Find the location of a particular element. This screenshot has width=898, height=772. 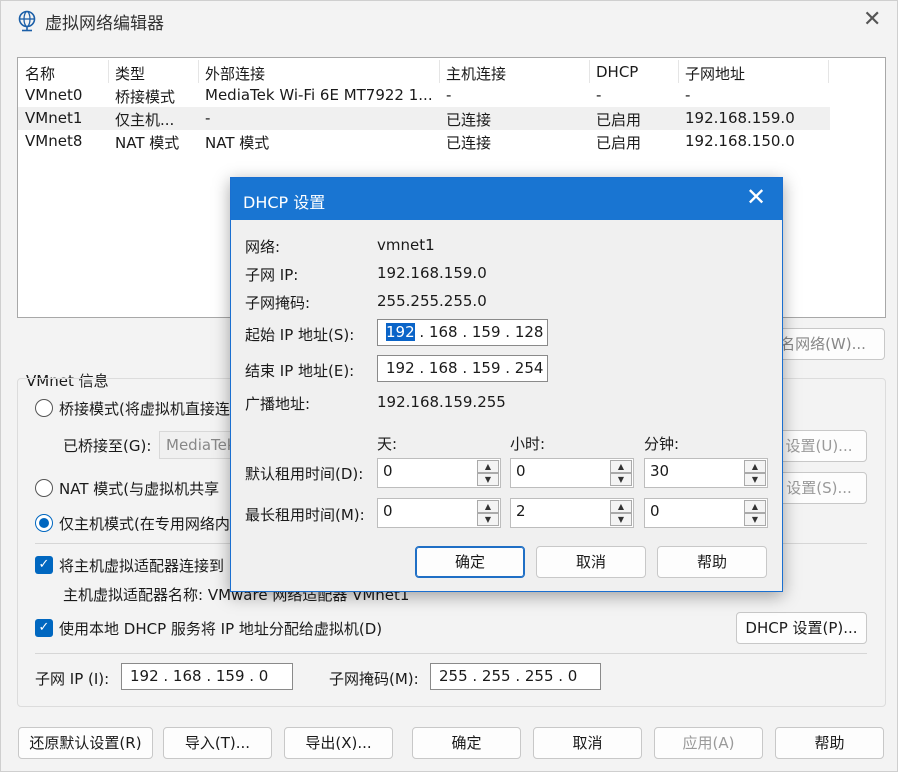

close-icon: ✕ is located at coordinates (872, 20).